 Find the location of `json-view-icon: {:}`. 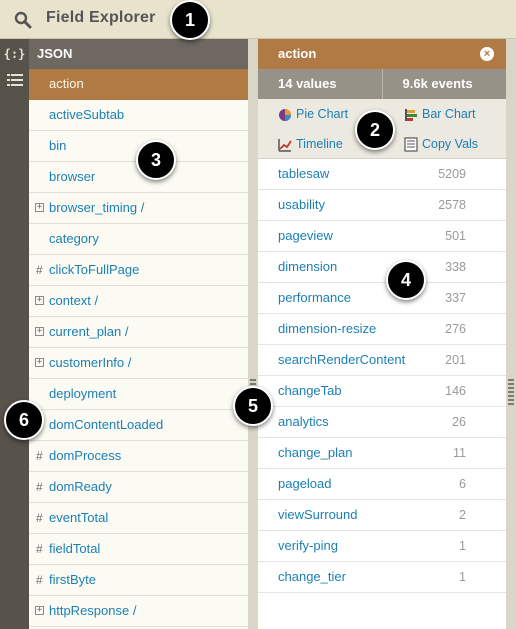

json-view-icon: {:} is located at coordinates (14, 54).